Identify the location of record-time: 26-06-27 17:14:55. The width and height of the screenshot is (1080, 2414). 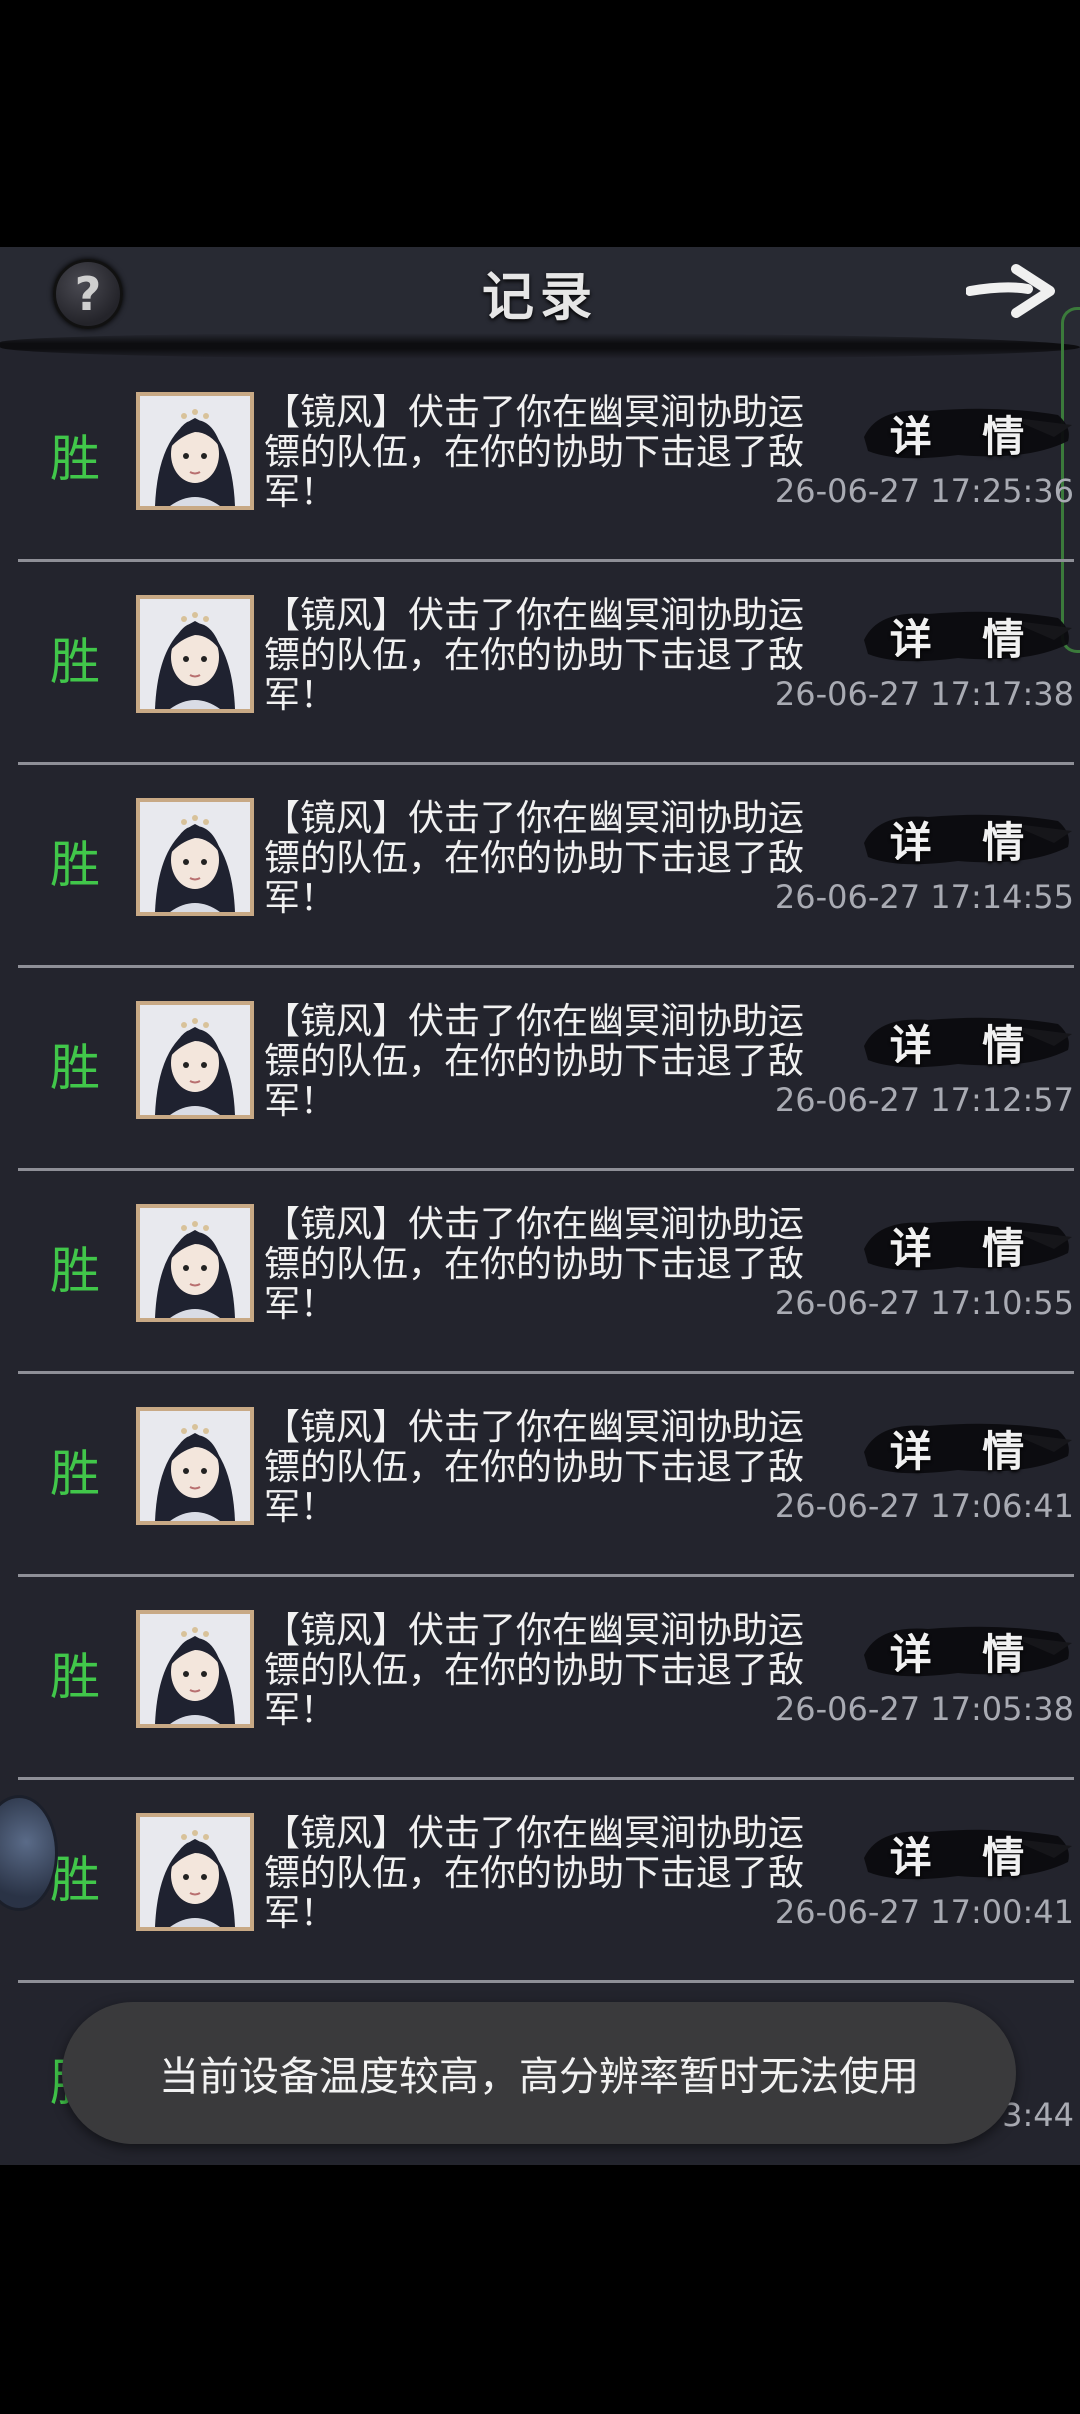
(924, 897).